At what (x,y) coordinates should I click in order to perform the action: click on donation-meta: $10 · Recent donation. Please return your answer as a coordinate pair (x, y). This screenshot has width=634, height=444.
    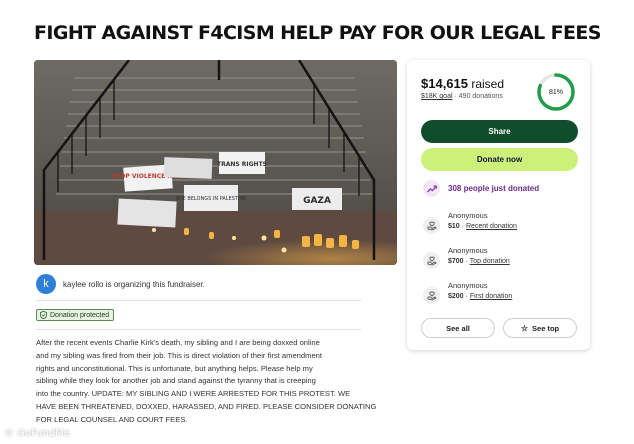
    Looking at the image, I should click on (482, 226).